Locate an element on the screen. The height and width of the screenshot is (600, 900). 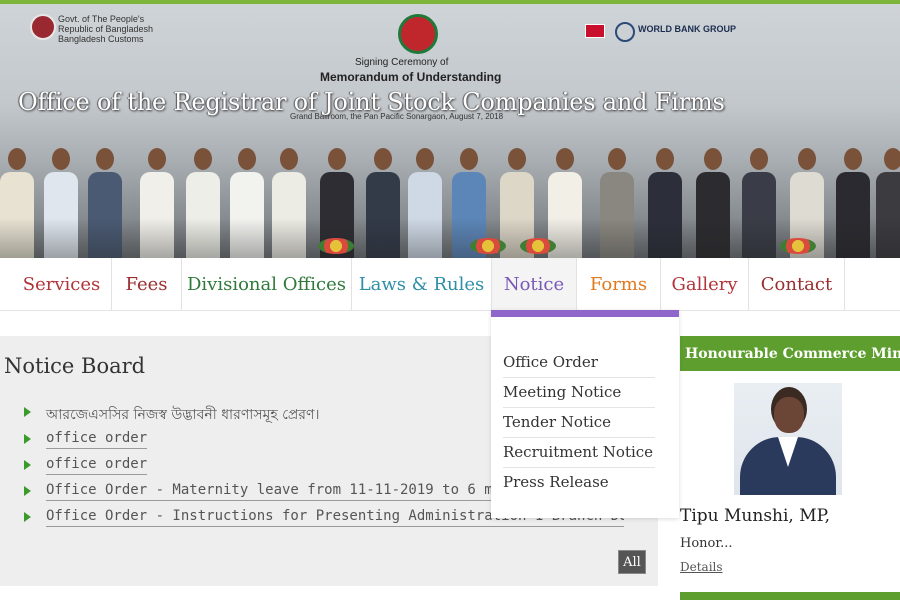
sidebar-bottom-strip is located at coordinates (790, 596).